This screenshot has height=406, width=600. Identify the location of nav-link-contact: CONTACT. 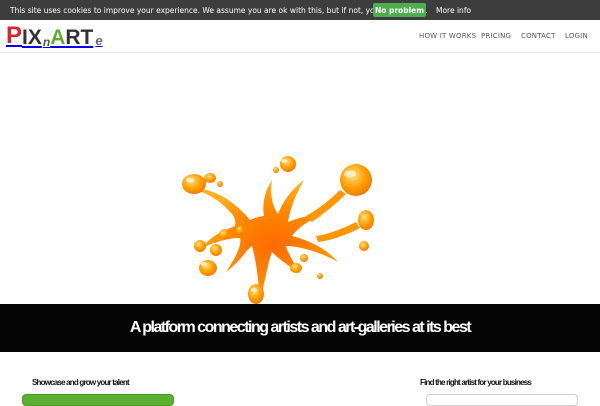
(538, 36).